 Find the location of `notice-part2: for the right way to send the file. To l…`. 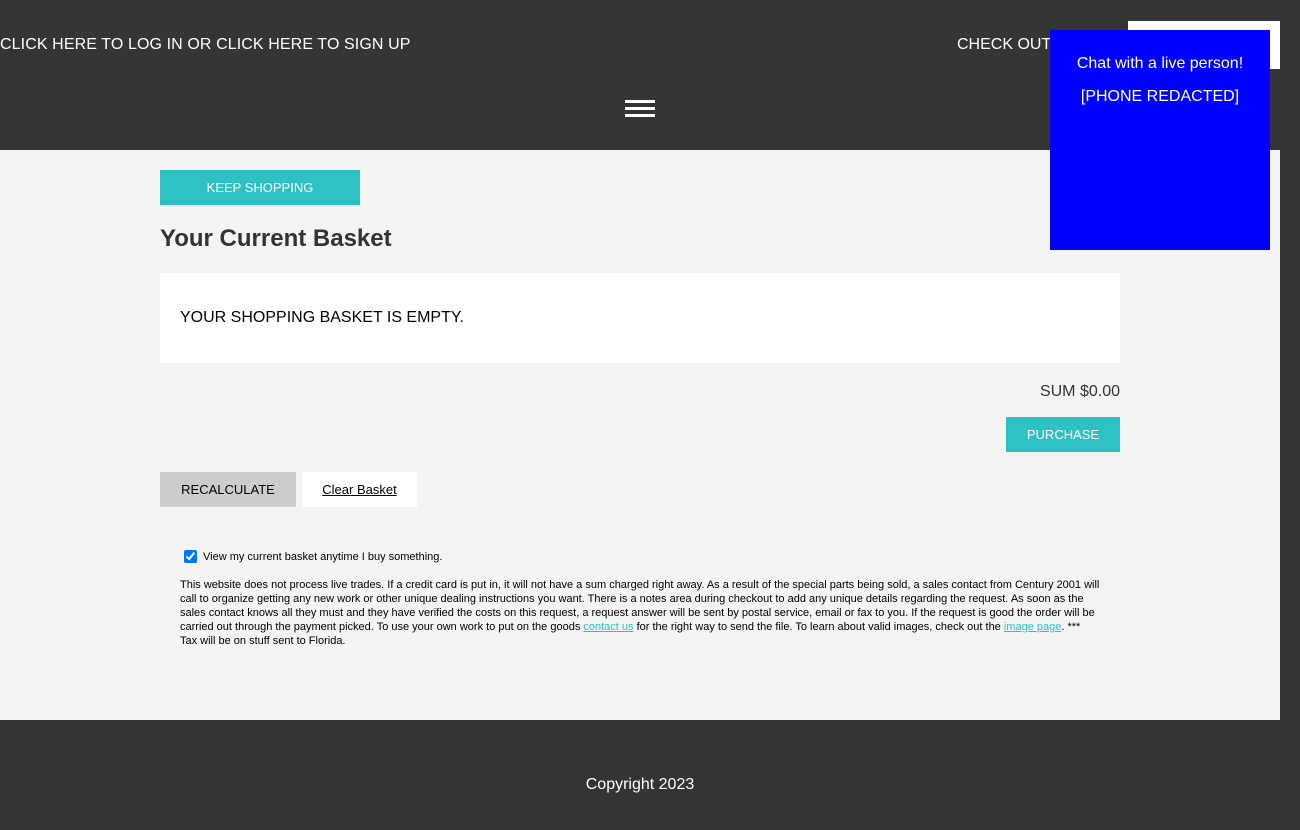

notice-part2: for the right way to send the file. To l… is located at coordinates (818, 627).